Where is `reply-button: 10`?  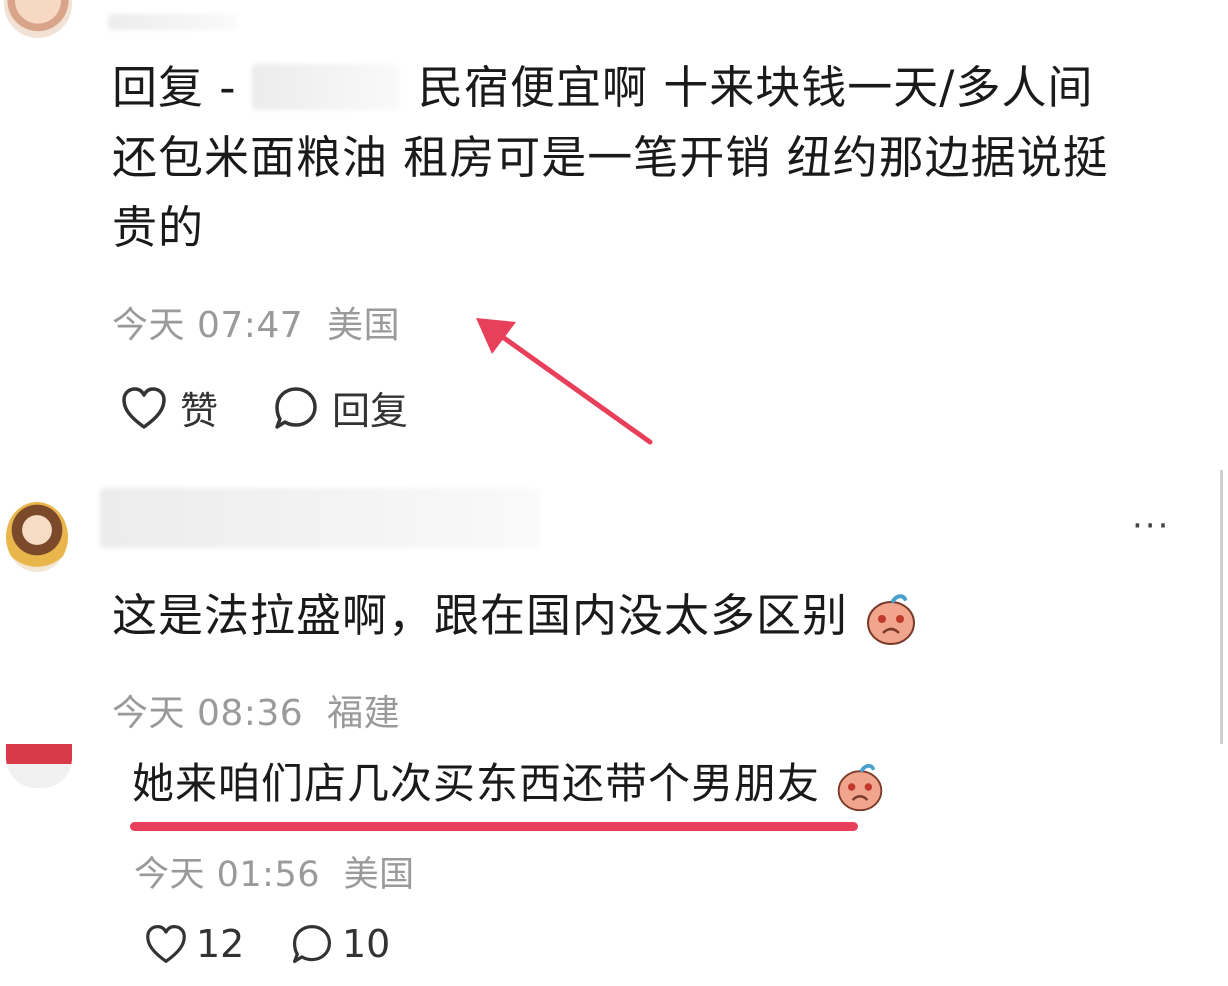
reply-button: 10 is located at coordinates (340, 944).